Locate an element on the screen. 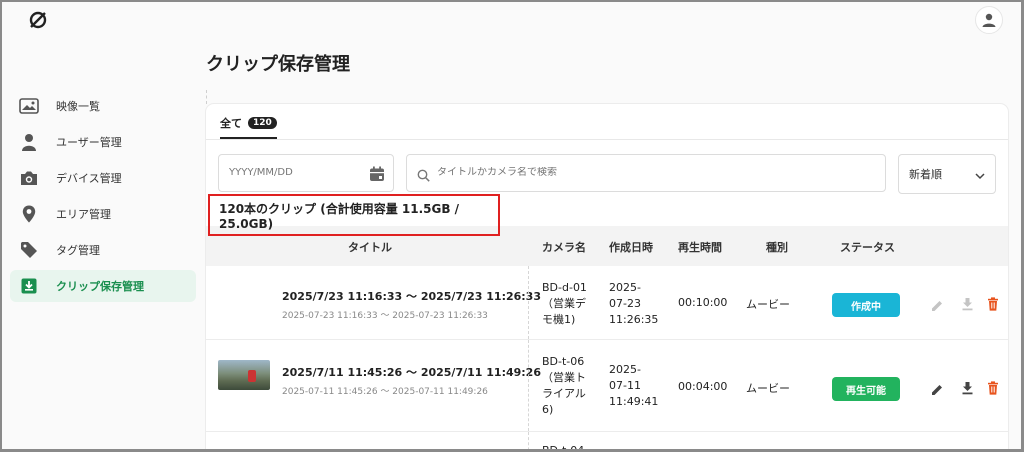  search-field is located at coordinates (646, 173).